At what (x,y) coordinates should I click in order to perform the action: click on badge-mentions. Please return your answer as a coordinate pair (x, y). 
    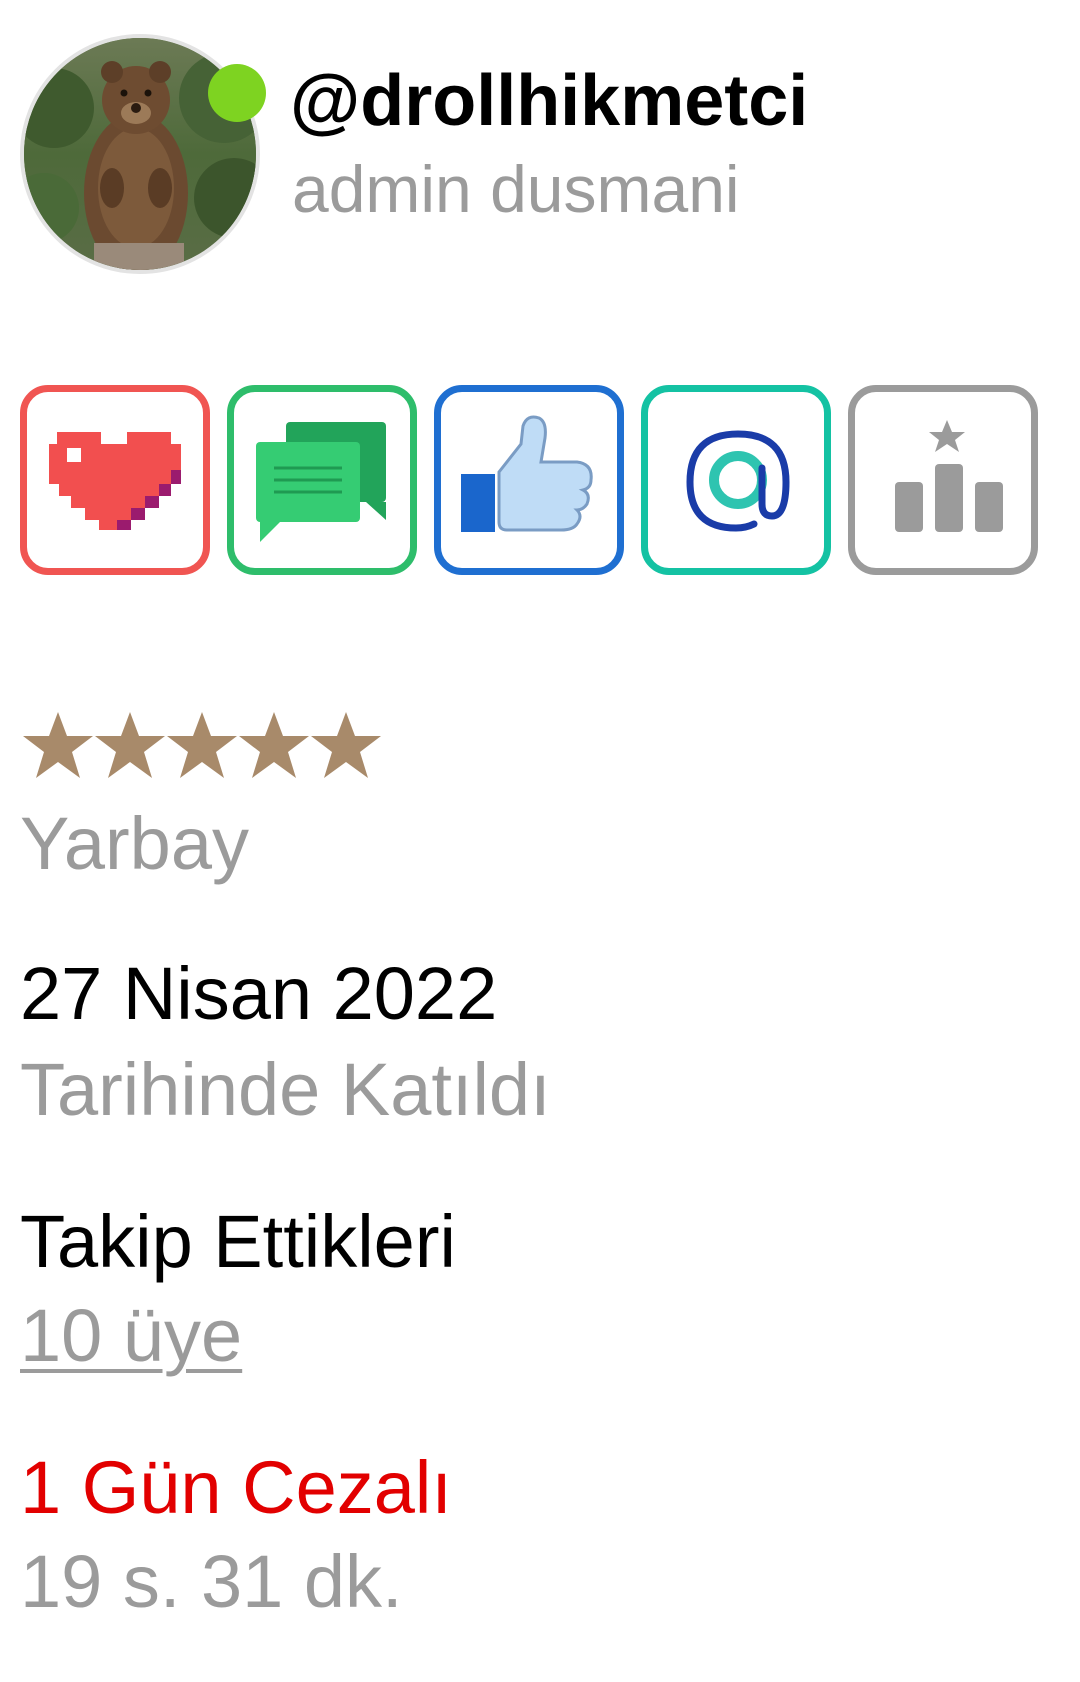
    Looking at the image, I should click on (736, 480).